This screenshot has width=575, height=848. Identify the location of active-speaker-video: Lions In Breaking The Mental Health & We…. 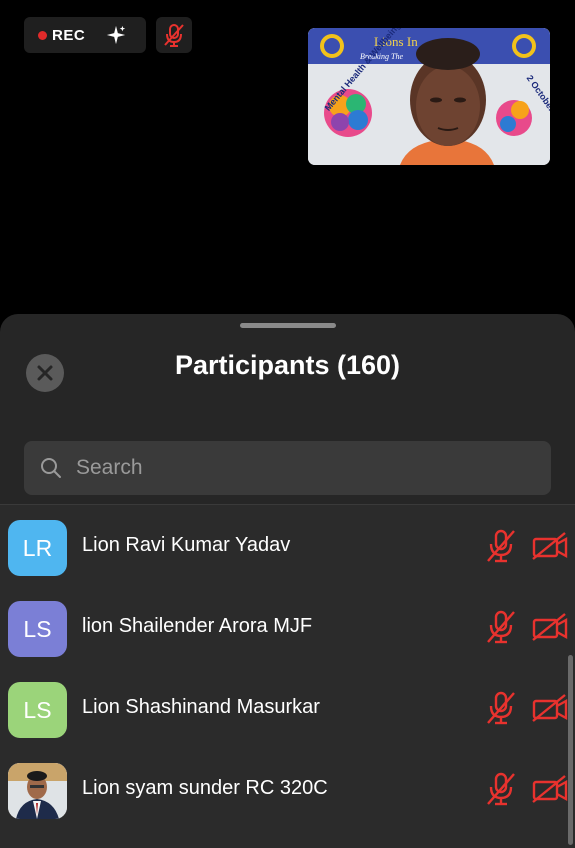
(429, 96).